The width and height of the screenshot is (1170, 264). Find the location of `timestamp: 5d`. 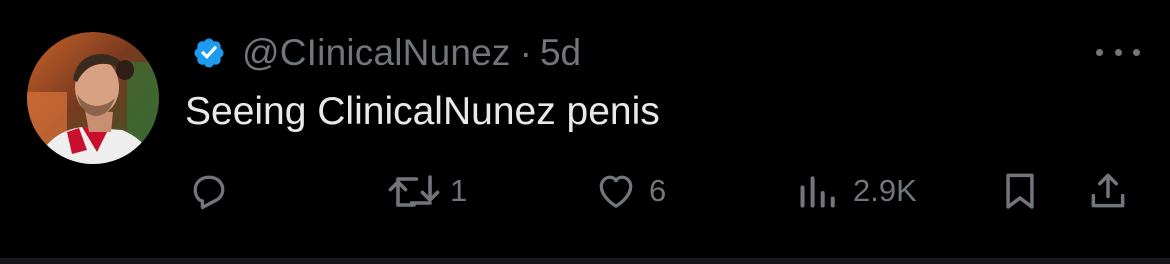

timestamp: 5d is located at coordinates (560, 53).